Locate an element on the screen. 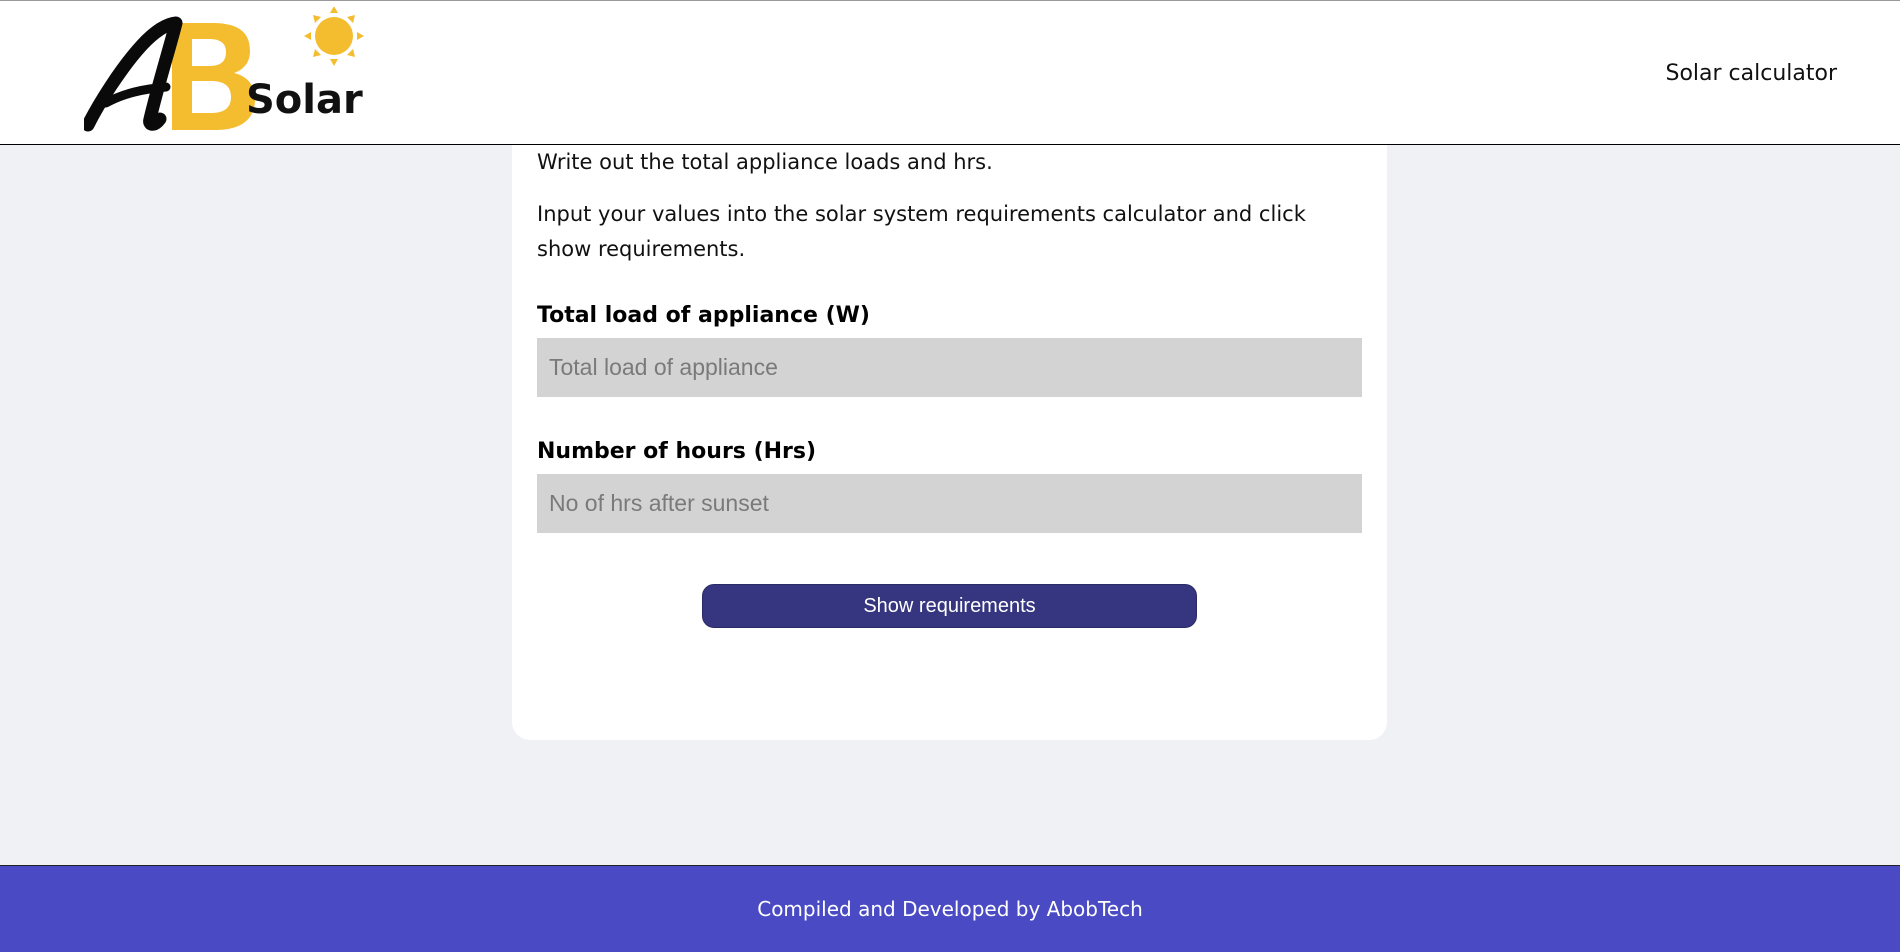 This screenshot has width=1900, height=952. total-load-input is located at coordinates (949, 367).